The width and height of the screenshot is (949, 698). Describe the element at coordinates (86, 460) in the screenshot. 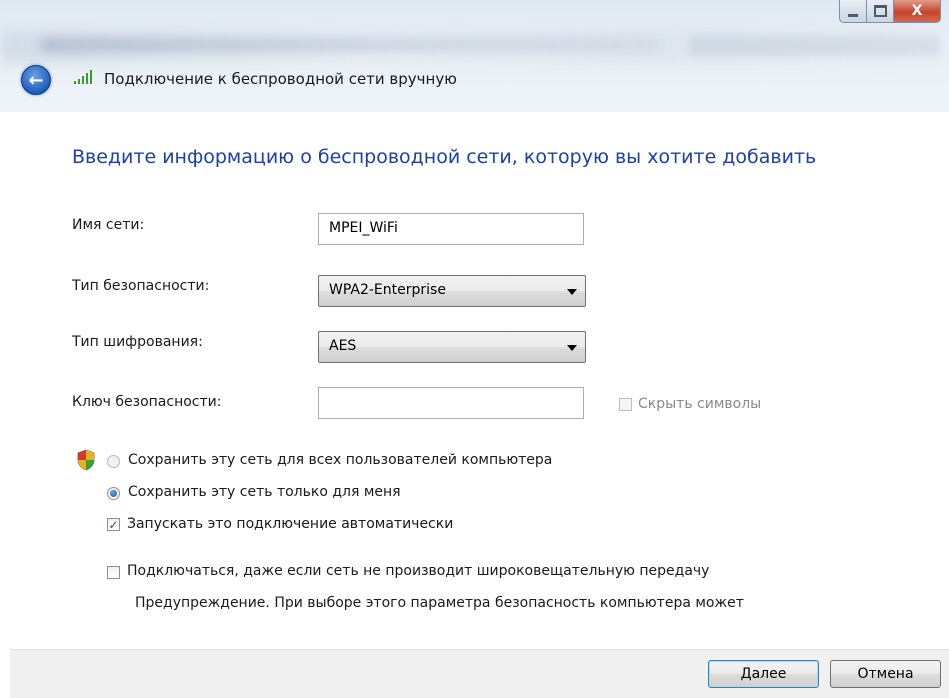

I see `uac-shield-icon` at that location.